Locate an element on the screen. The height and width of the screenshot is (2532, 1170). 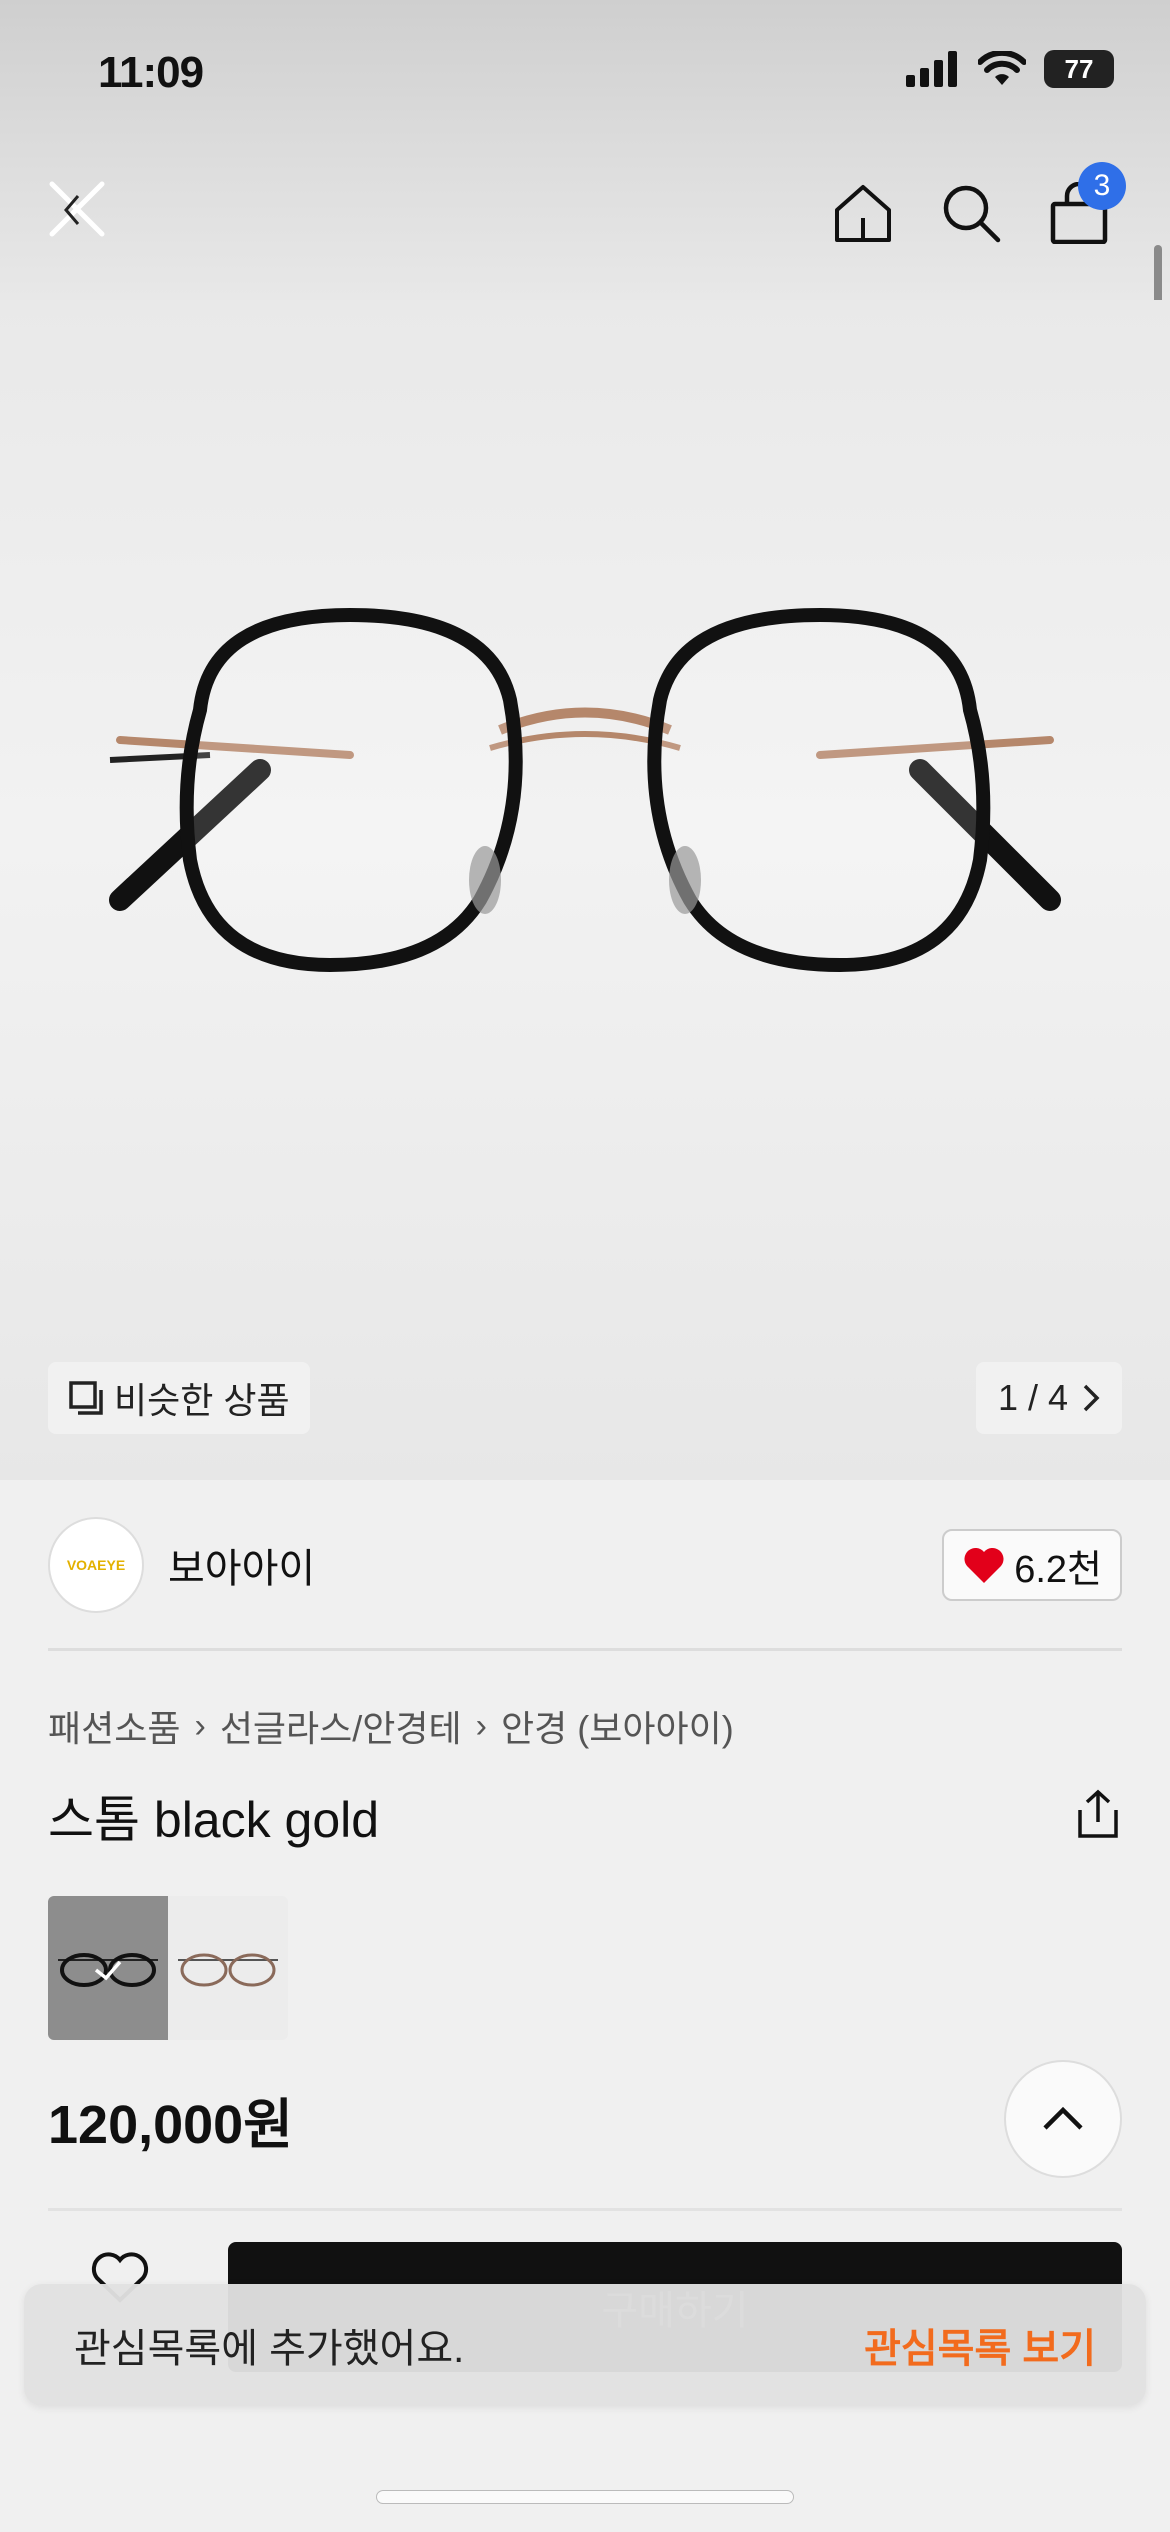
close-button is located at coordinates (77, 209).